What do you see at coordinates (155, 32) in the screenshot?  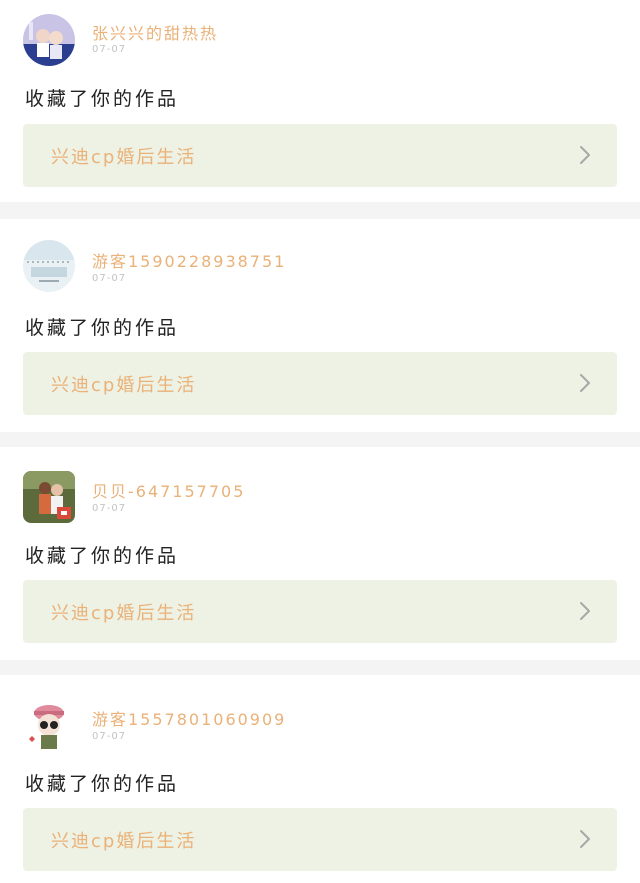 I see `username: 张兴兴的甜热热` at bounding box center [155, 32].